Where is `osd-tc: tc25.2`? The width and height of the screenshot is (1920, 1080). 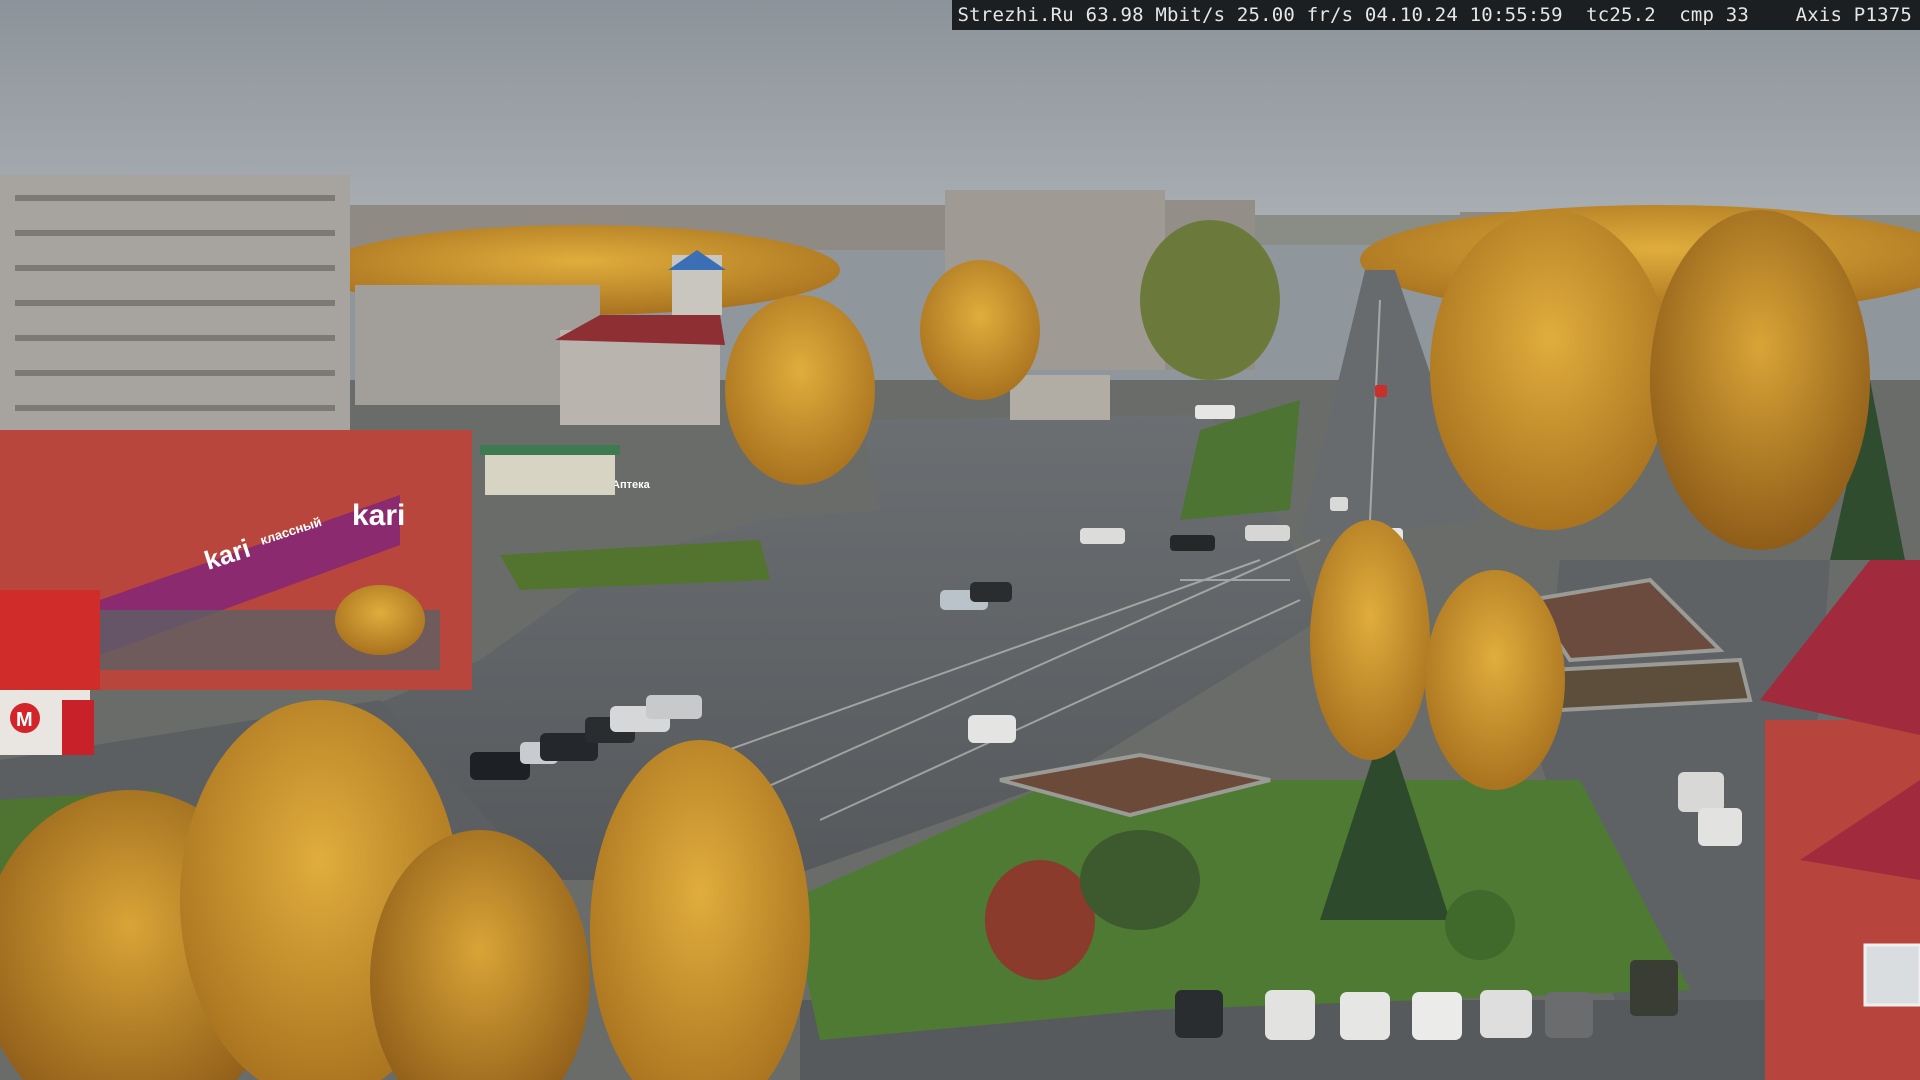
osd-tc: tc25.2 is located at coordinates (1621, 15).